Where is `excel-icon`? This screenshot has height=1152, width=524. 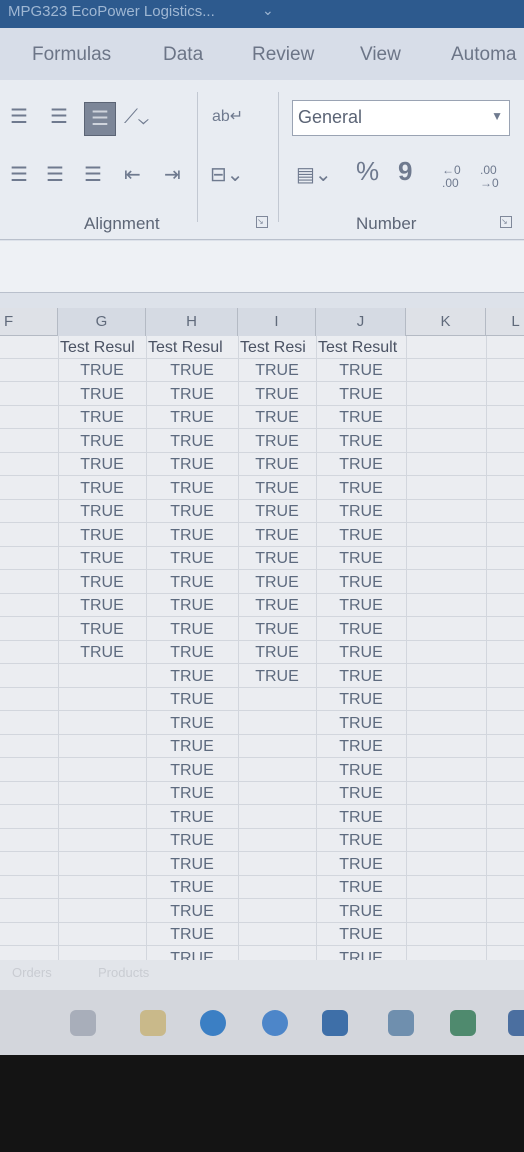 excel-icon is located at coordinates (463, 1023).